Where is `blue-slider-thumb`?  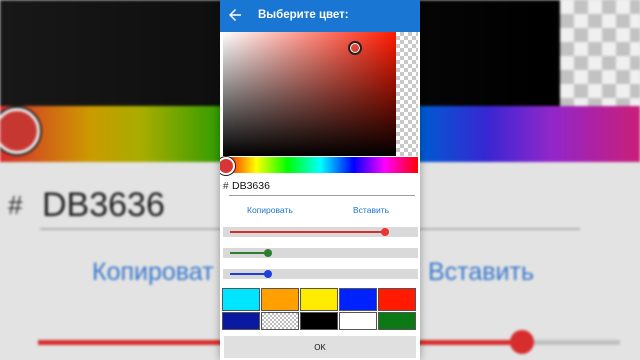 blue-slider-thumb is located at coordinates (268, 274).